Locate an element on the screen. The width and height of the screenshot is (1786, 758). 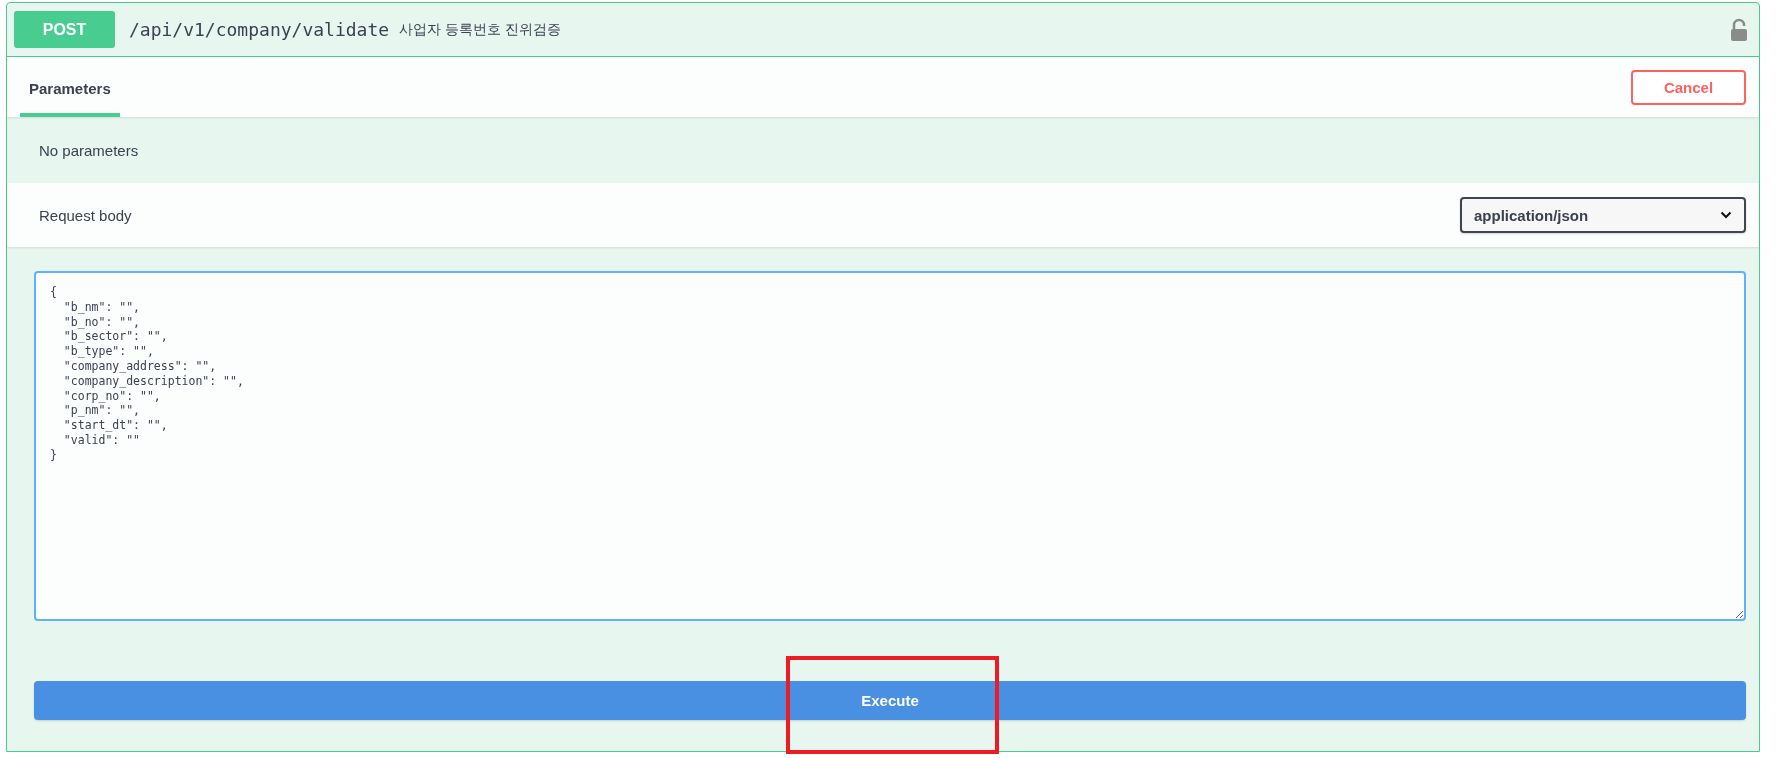
tab: Parameters is located at coordinates (70, 98).